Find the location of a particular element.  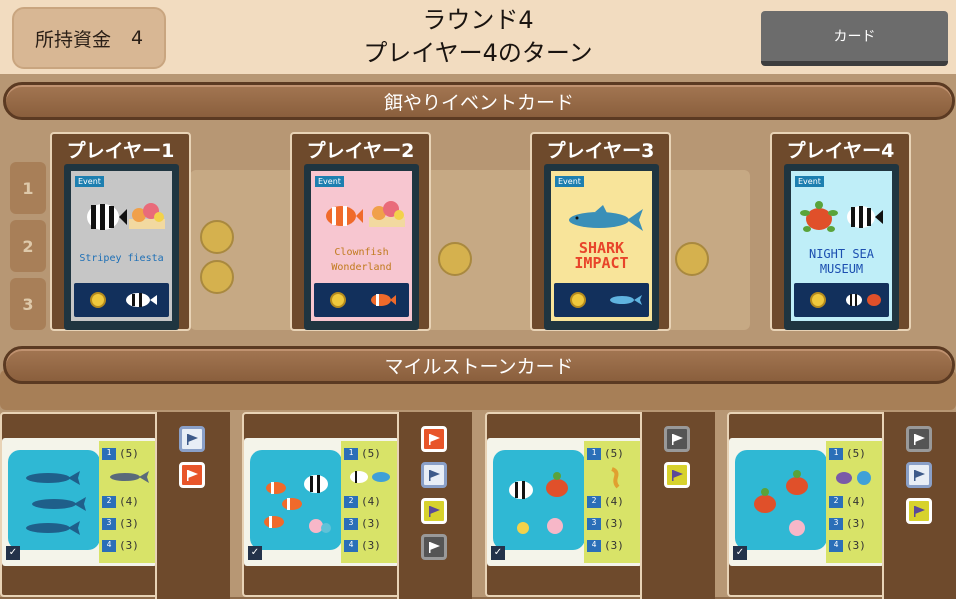

small-shark-icon is located at coordinates (626, 300).